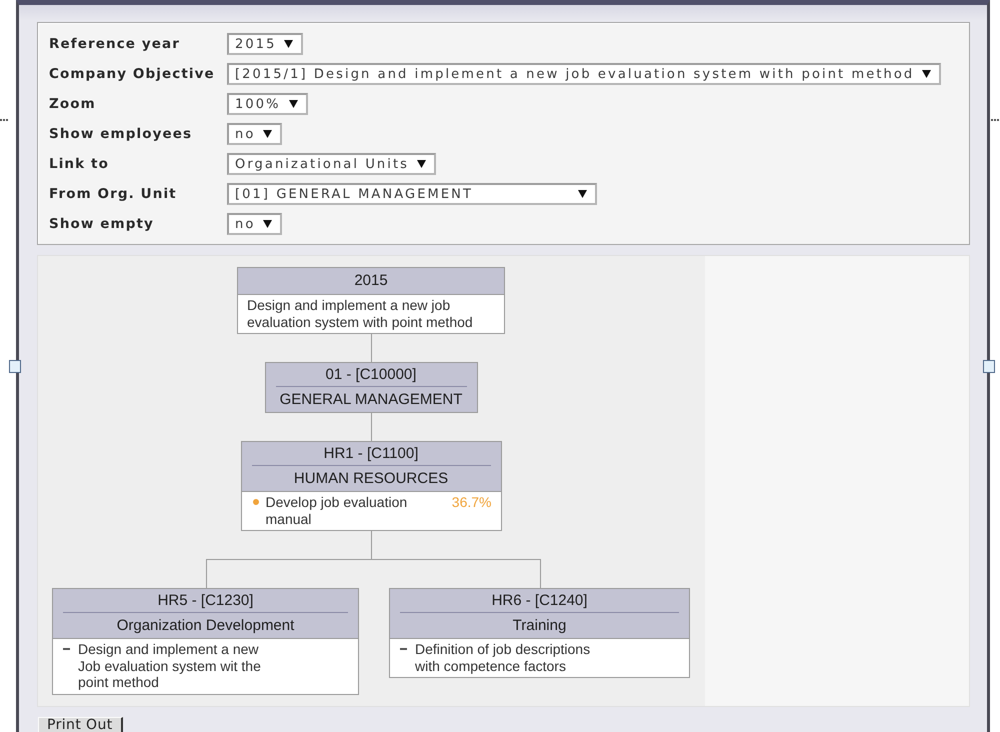 This screenshot has height=732, width=1000. What do you see at coordinates (72, 104) in the screenshot?
I see `field-label: Zoom` at bounding box center [72, 104].